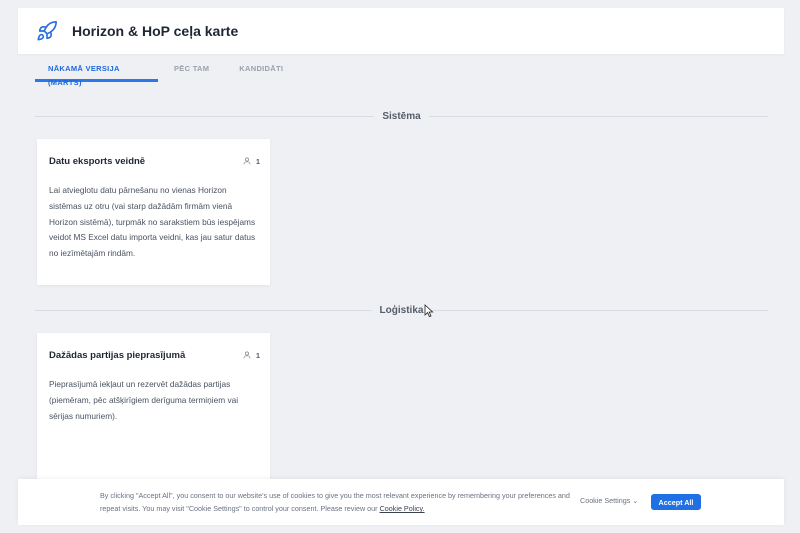 The image size is (800, 533). I want to click on chevron-down-icon: ⌄, so click(635, 500).